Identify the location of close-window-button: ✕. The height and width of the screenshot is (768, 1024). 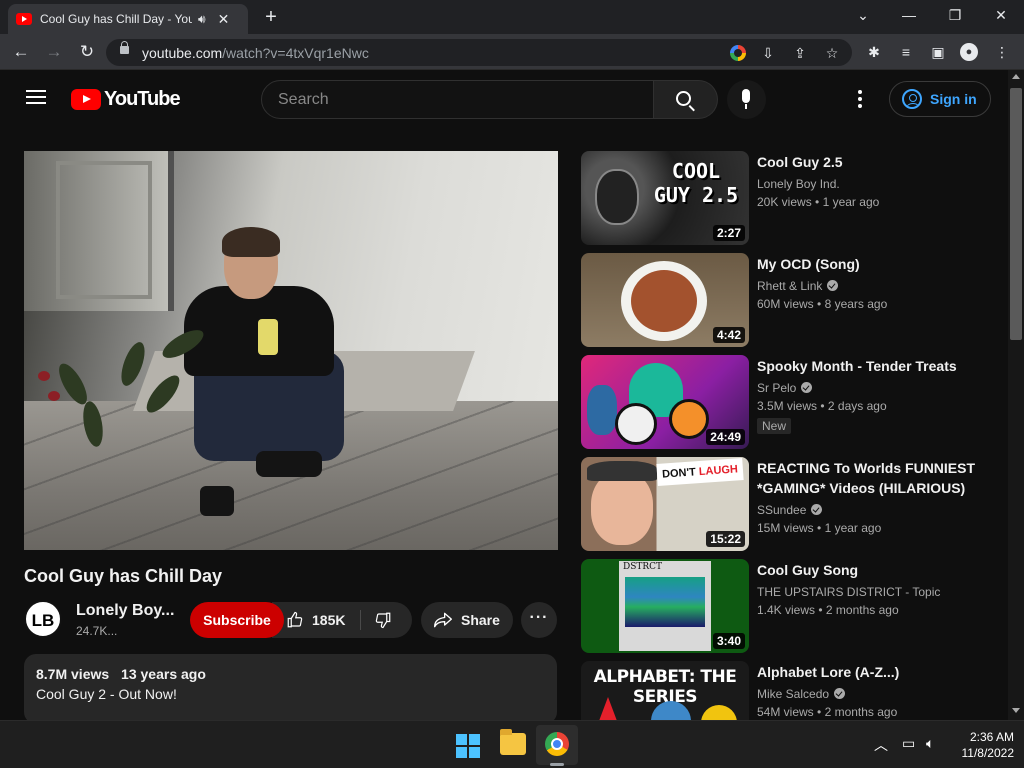
(1001, 15).